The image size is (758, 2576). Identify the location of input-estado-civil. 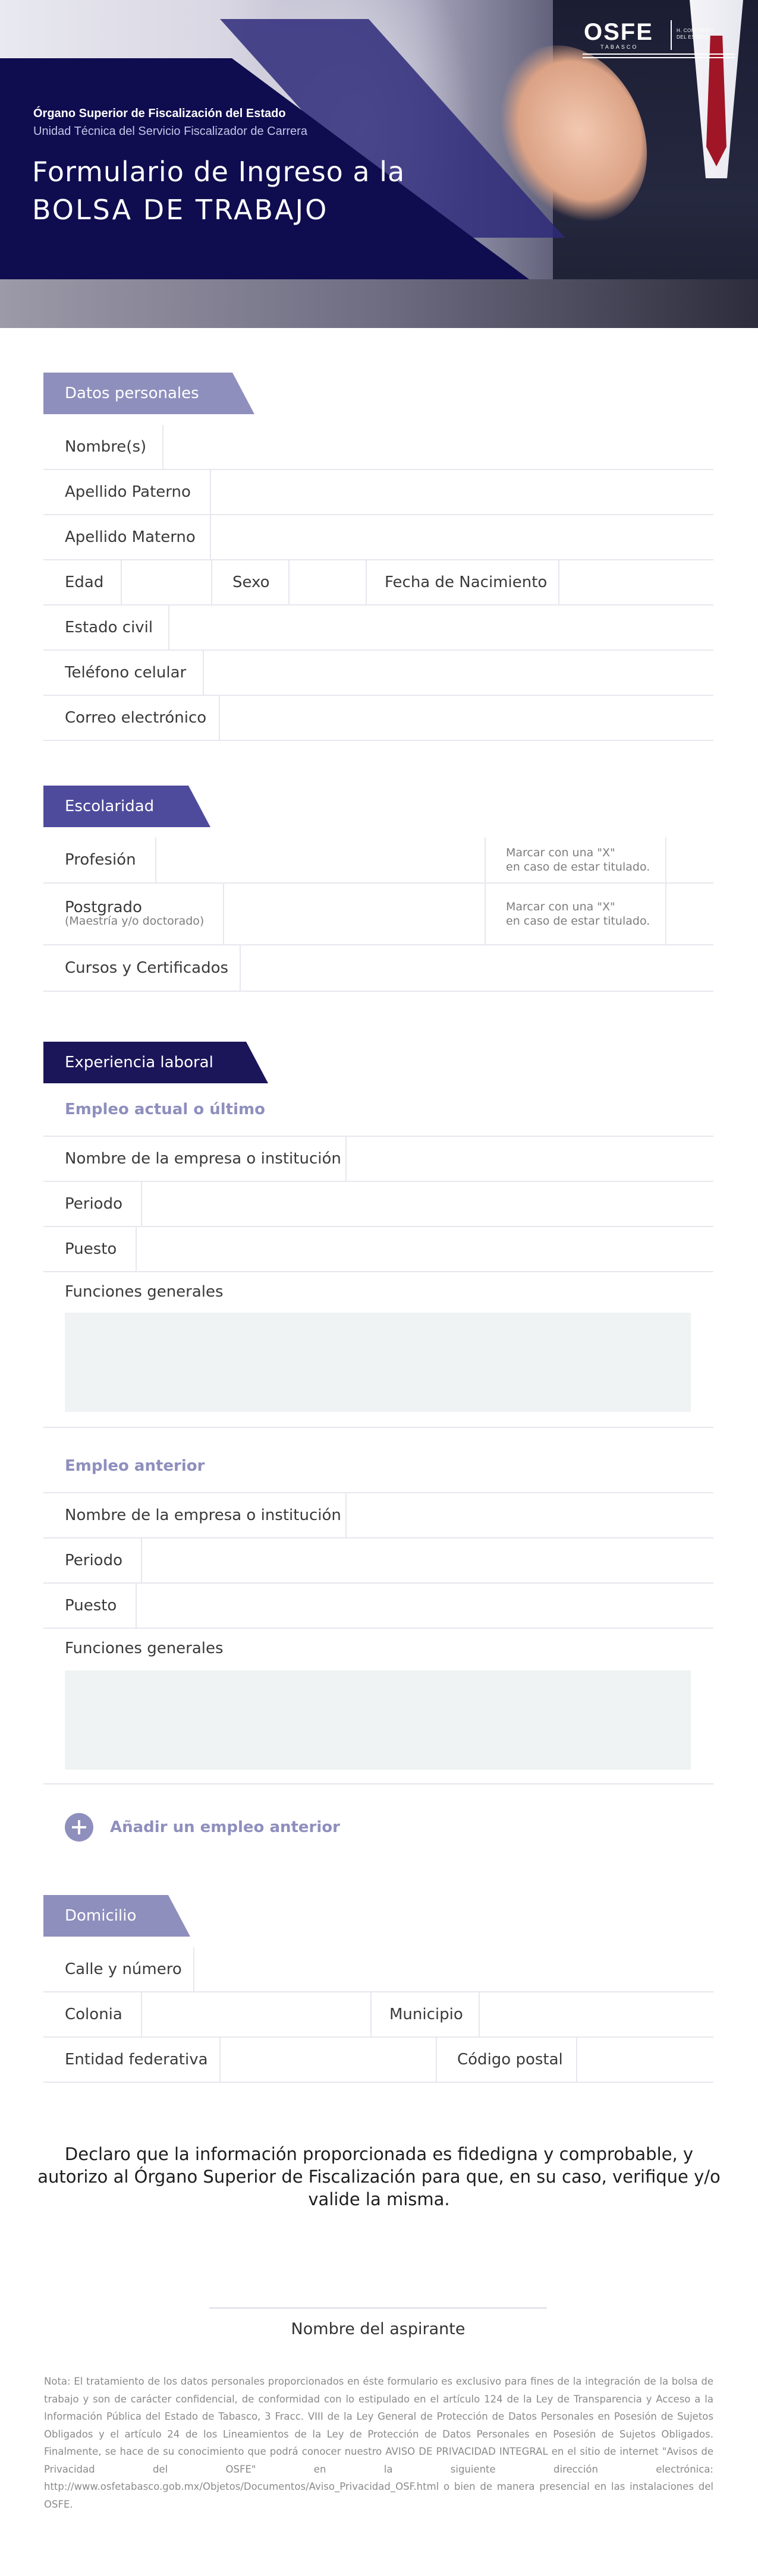
(441, 628).